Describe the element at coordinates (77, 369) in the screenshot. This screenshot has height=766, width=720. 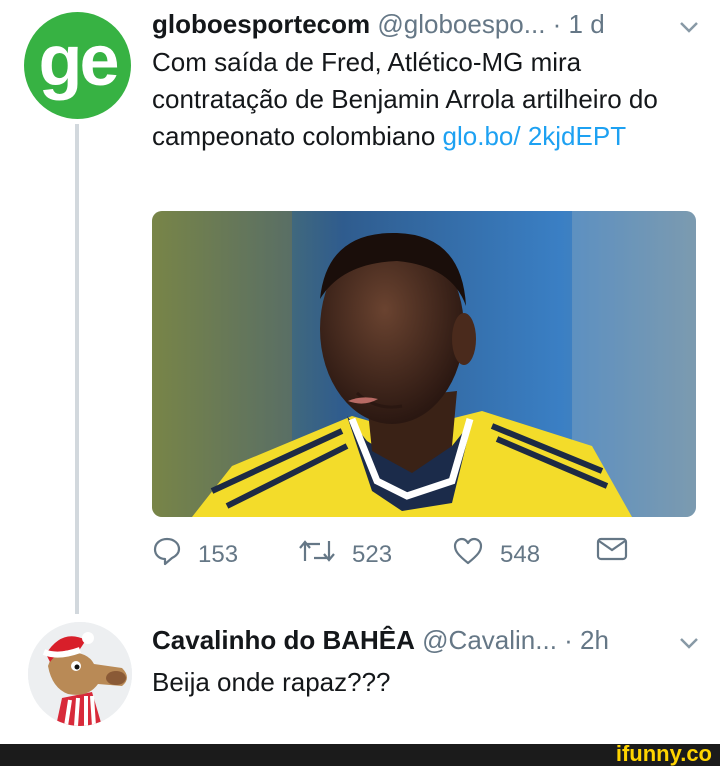
I see `thread-line` at that location.